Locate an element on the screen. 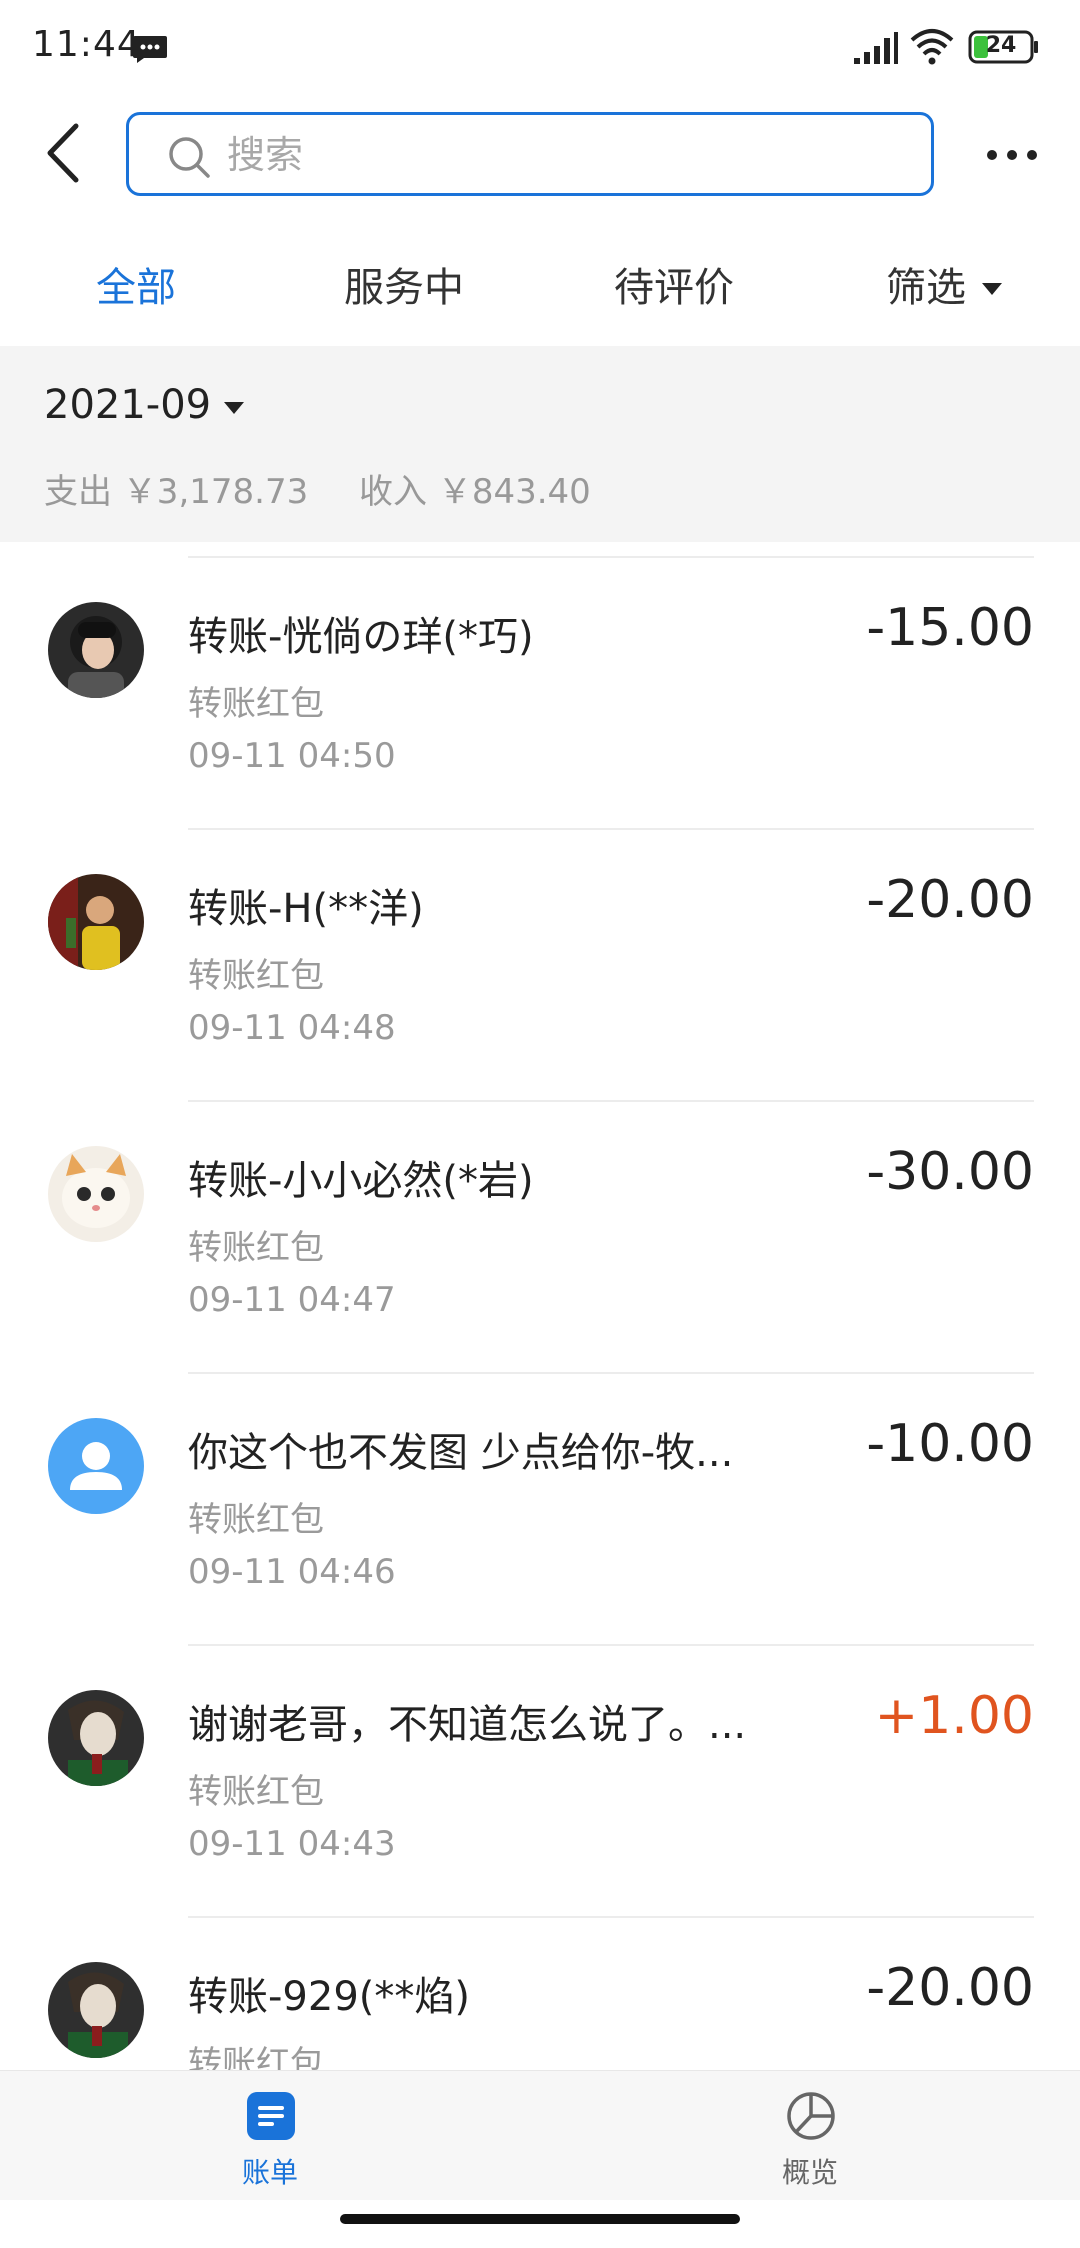 The image size is (1080, 2248). tab-bar: 全部 服务中 待评价 筛选 is located at coordinates (540, 293).